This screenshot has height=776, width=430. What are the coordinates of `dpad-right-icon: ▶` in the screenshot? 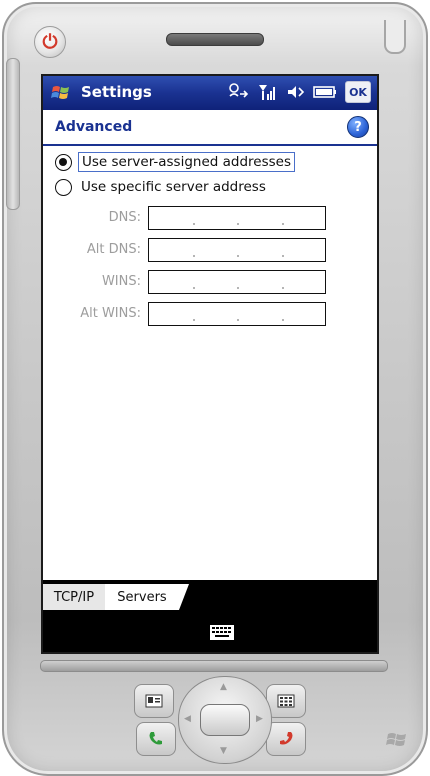 It's located at (259, 719).